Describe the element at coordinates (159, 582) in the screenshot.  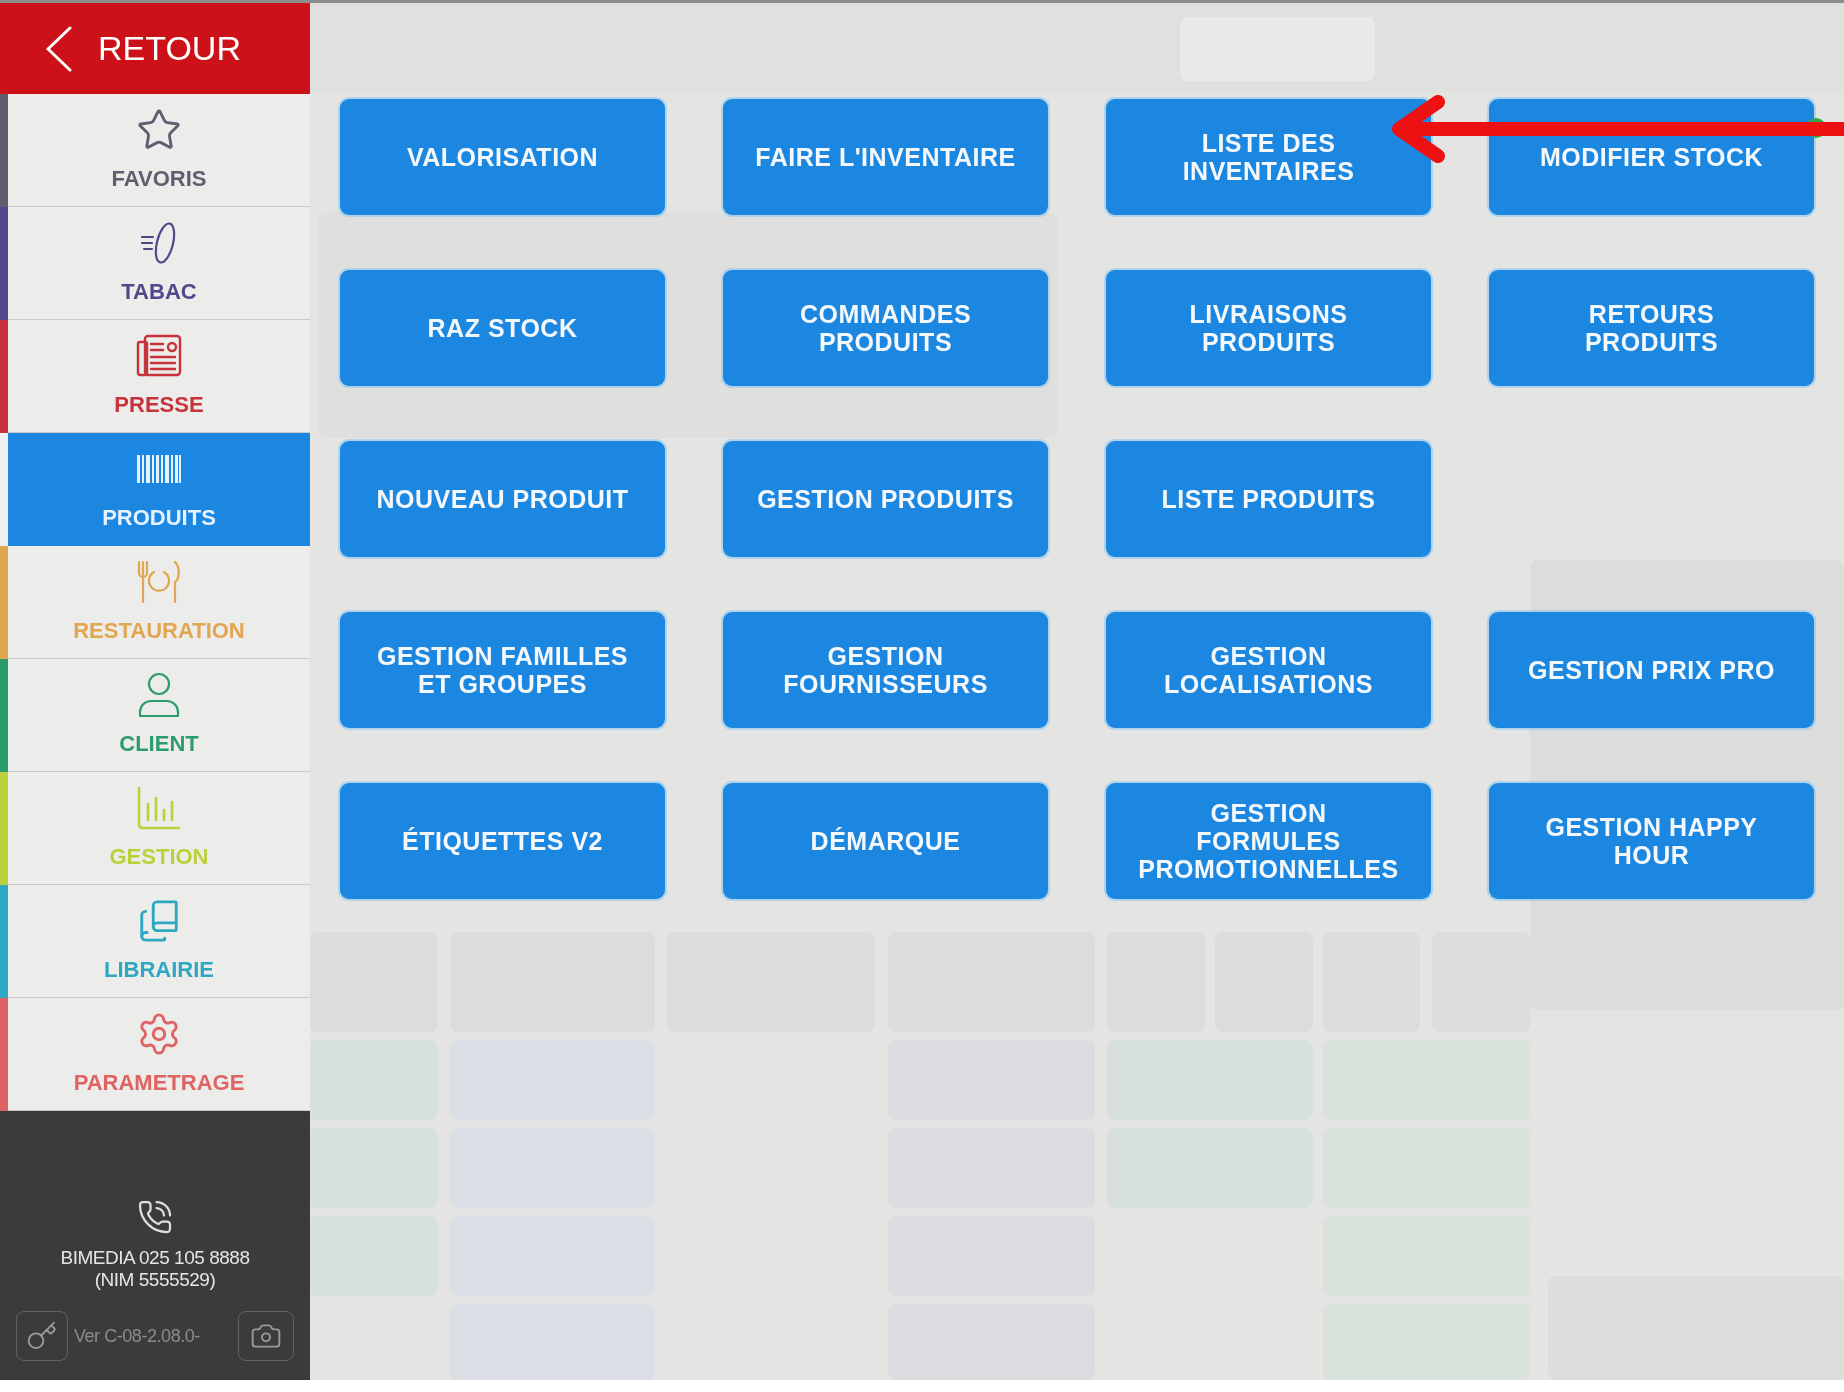
I see `utensils-icon` at that location.